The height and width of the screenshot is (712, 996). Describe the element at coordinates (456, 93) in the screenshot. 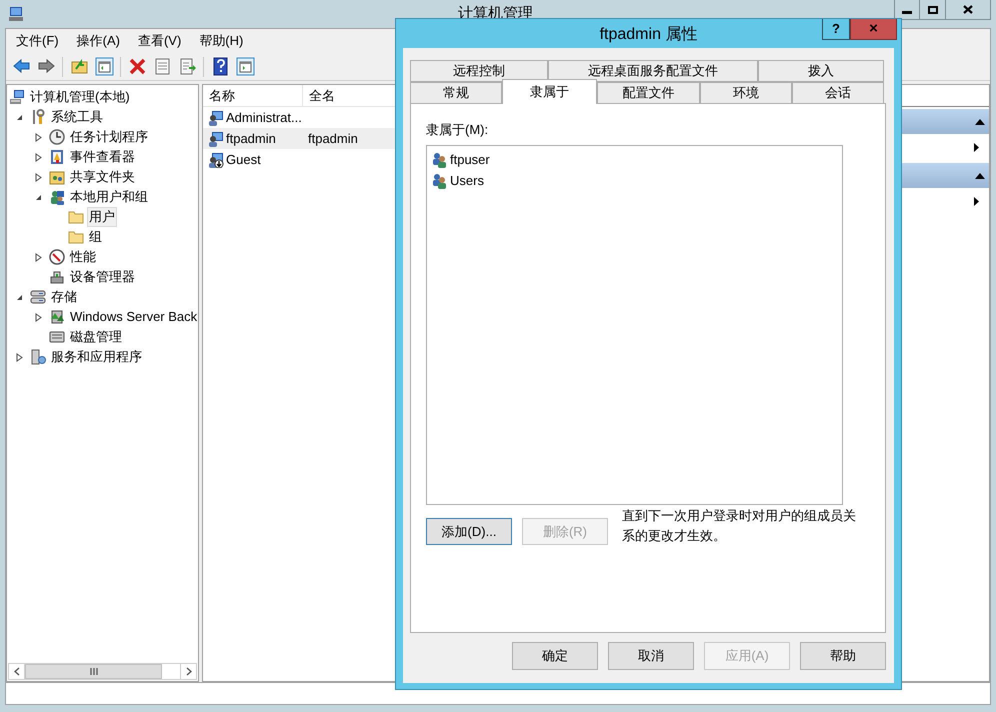

I see `tab: 常规` at that location.